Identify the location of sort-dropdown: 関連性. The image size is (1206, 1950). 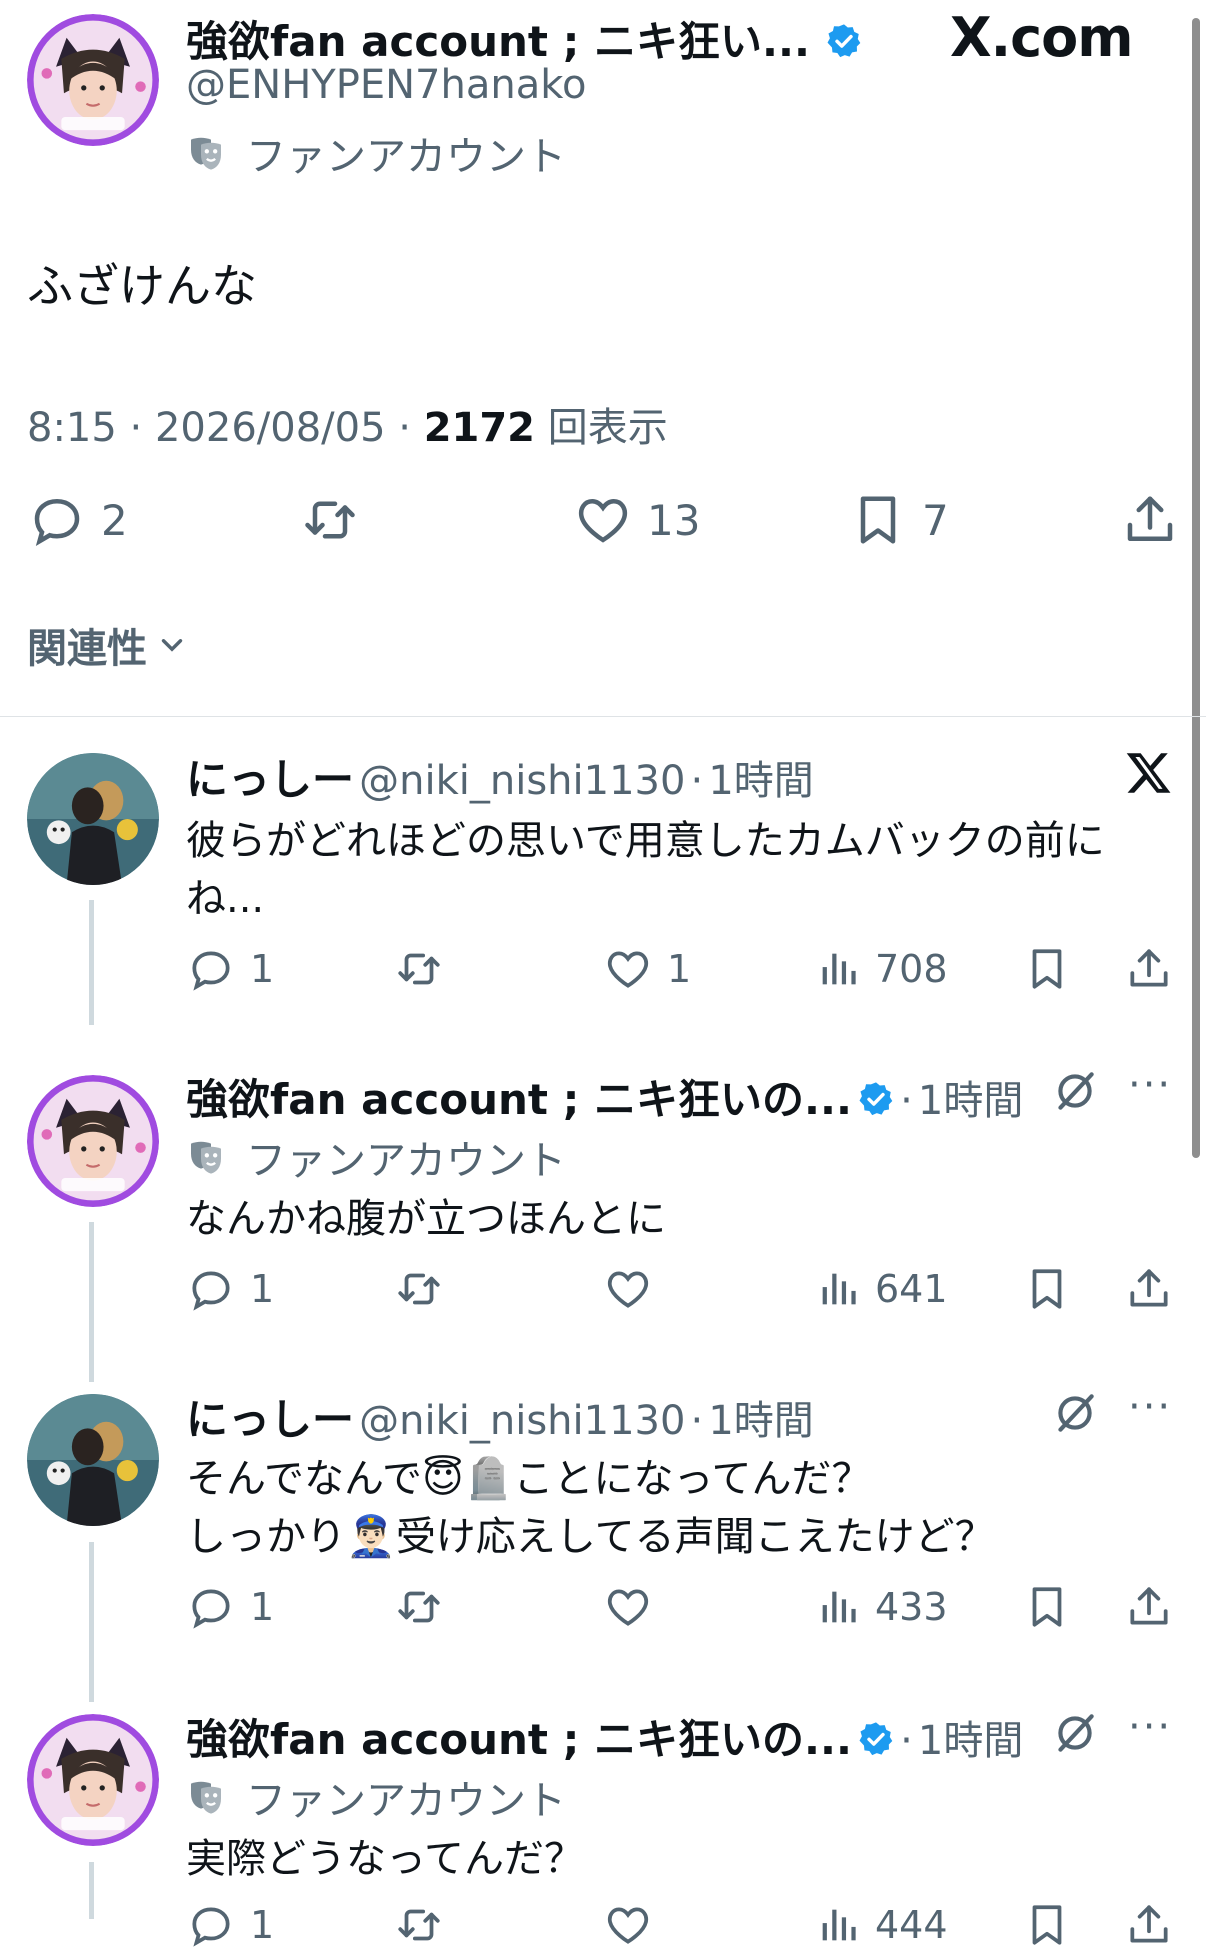
(108, 645).